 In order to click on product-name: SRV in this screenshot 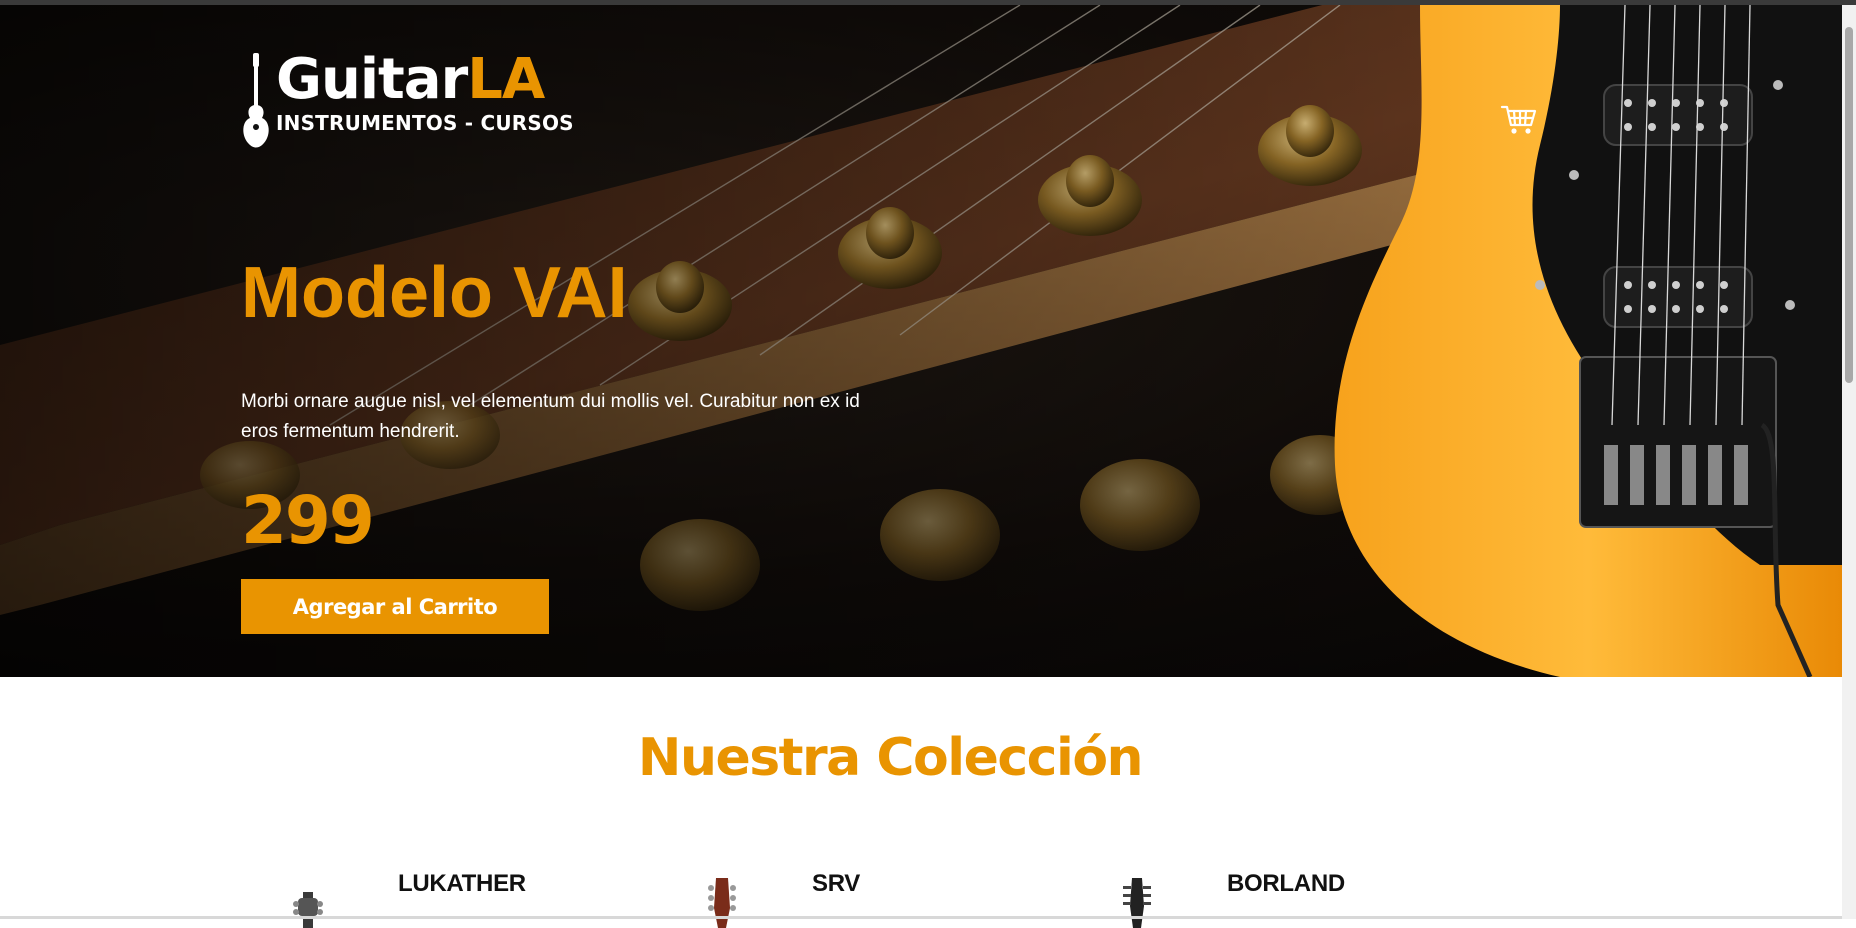, I will do `click(836, 883)`.